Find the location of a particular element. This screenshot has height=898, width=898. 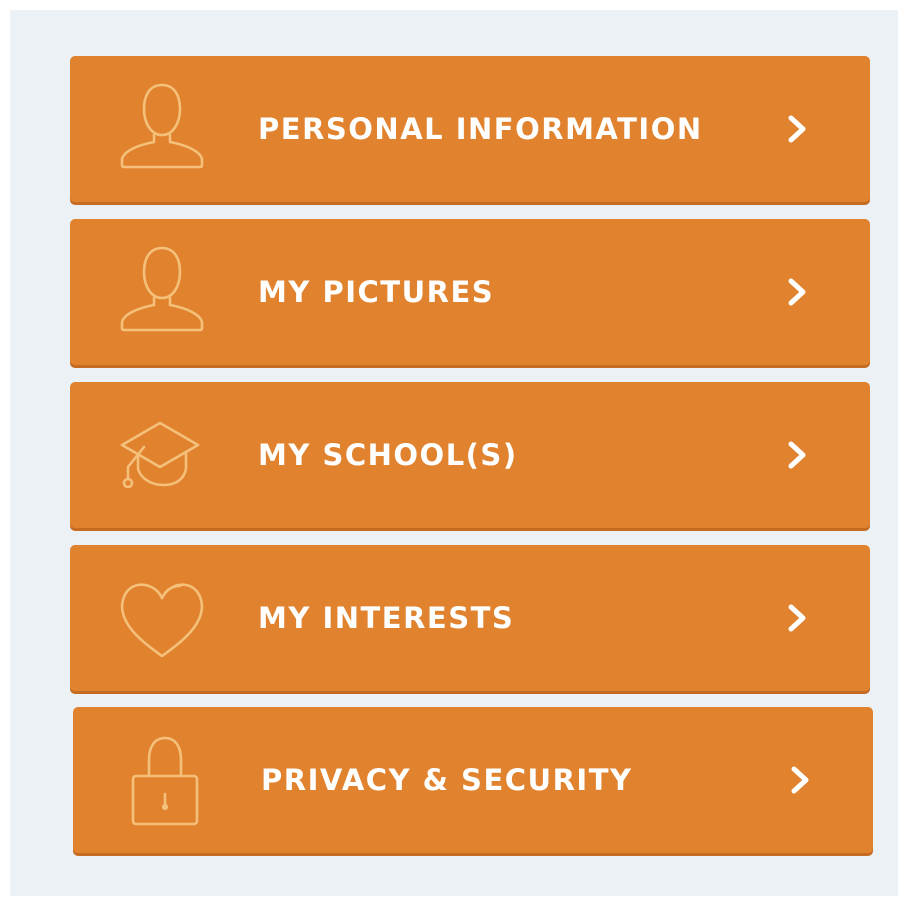

menu-item-my-pictures: MY PICTURES is located at coordinates (470, 292).